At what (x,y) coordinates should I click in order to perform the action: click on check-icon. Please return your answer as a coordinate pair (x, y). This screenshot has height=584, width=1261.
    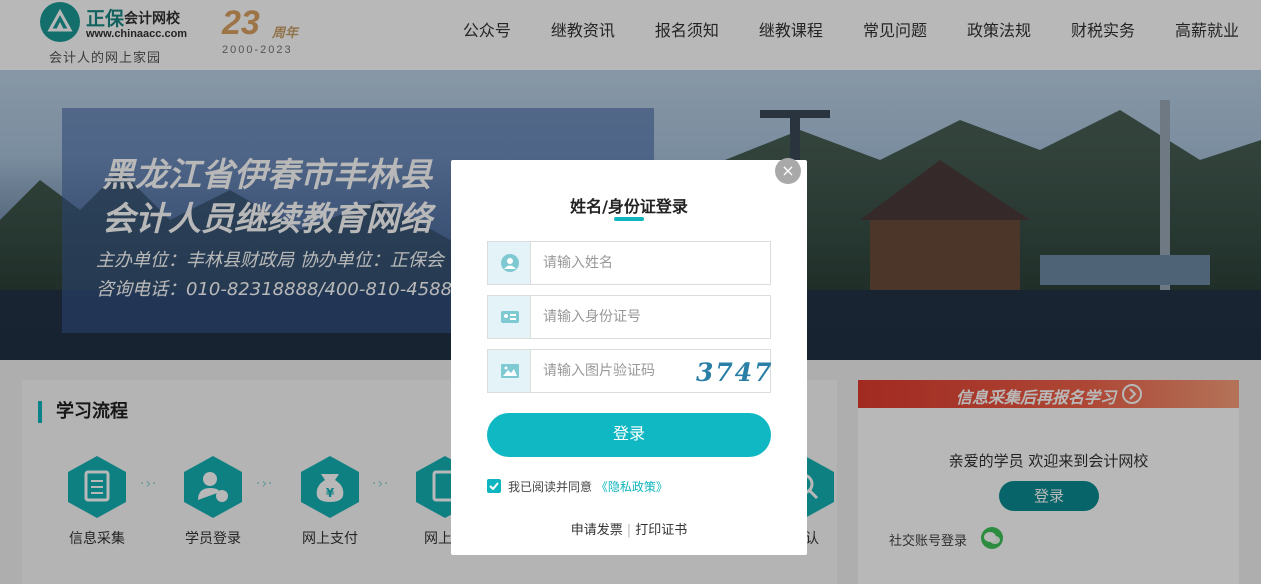
    Looking at the image, I should click on (494, 486).